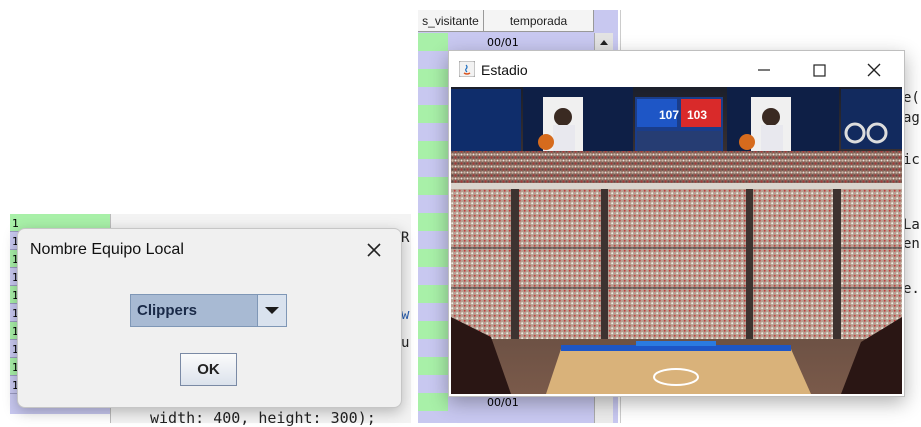 The height and width of the screenshot is (427, 921). Describe the element at coordinates (405, 315) in the screenshot. I see `code-fragment: w` at that location.